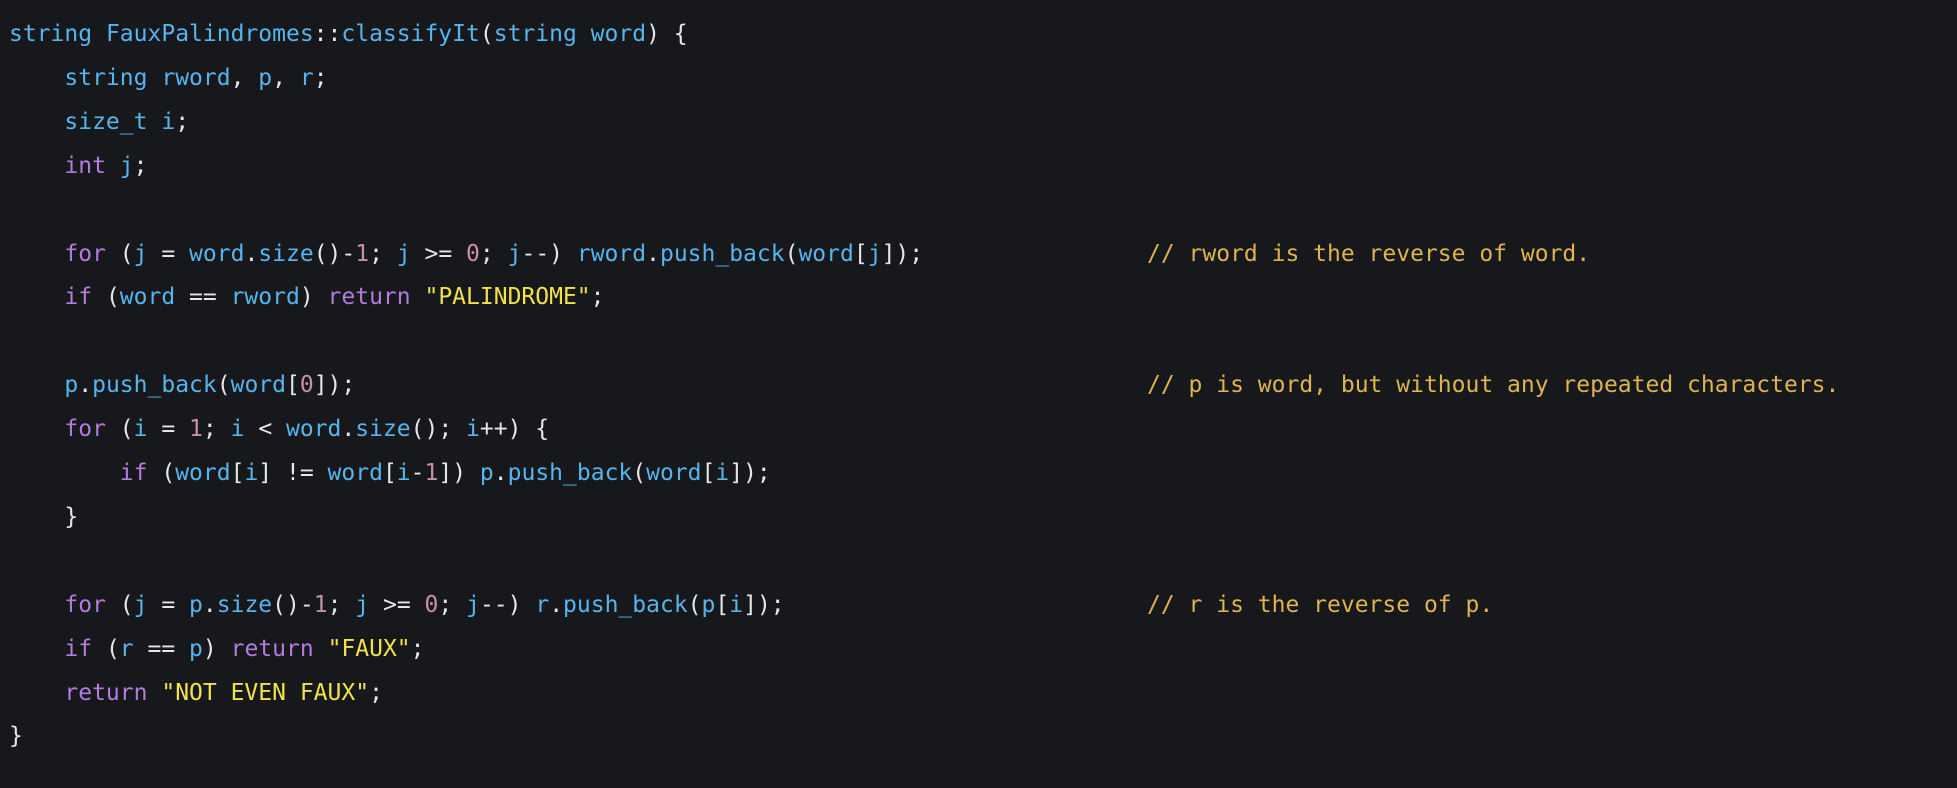 The width and height of the screenshot is (1957, 788). Describe the element at coordinates (383, 429) in the screenshot. I see `code-token-identifier: size` at that location.